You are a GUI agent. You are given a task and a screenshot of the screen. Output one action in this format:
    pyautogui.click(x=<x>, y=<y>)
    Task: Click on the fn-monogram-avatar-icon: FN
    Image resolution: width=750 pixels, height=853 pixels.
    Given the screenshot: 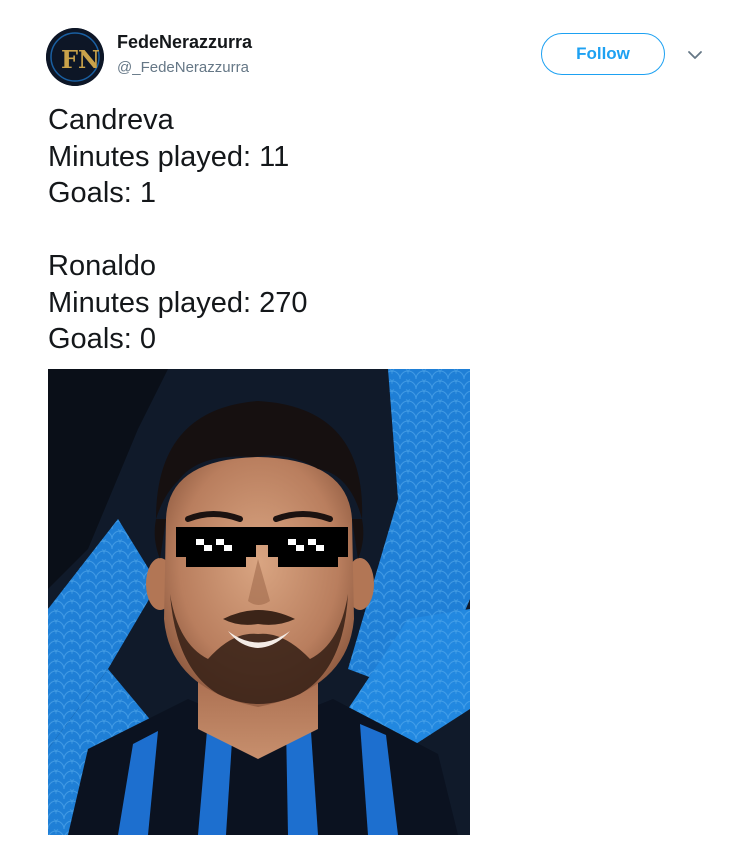 What is the action you would take?
    pyautogui.click(x=75, y=57)
    